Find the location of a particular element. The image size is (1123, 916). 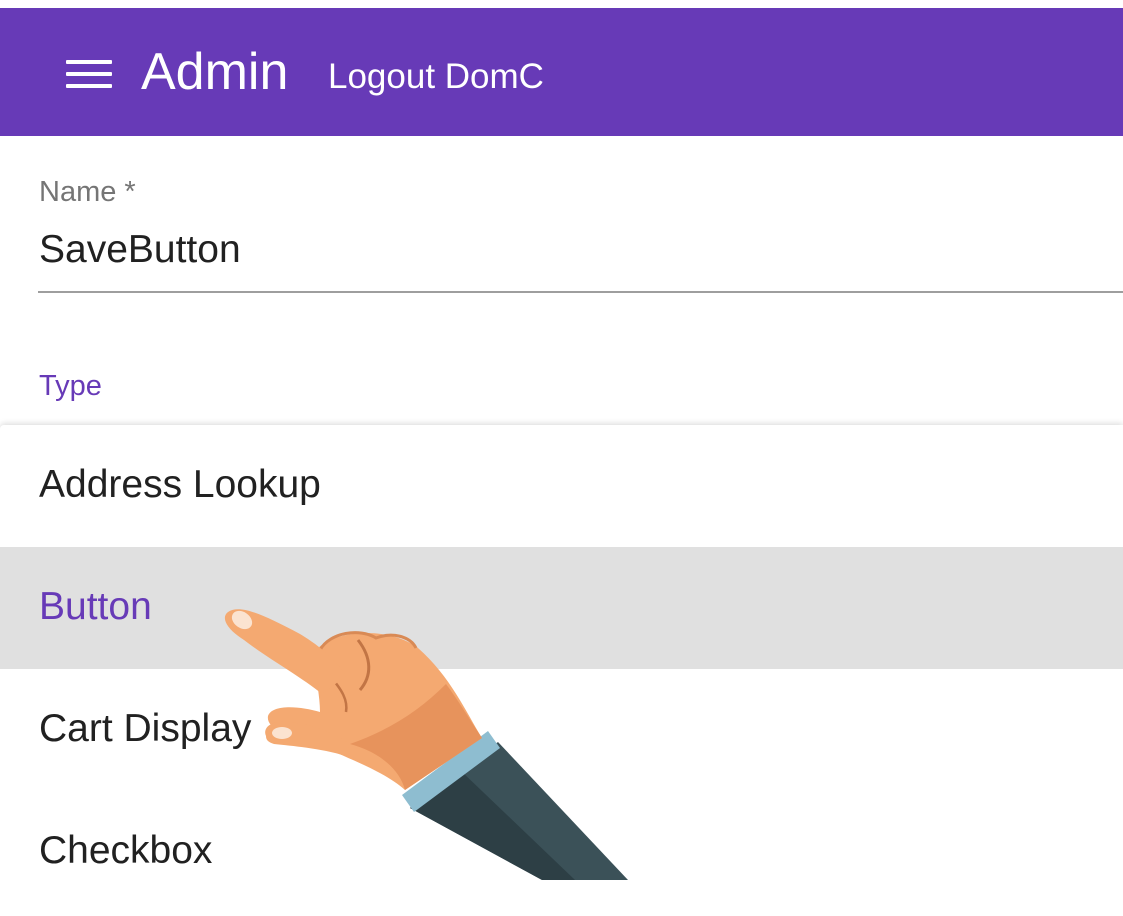

hamburger-menu-icon is located at coordinates (90, 74).